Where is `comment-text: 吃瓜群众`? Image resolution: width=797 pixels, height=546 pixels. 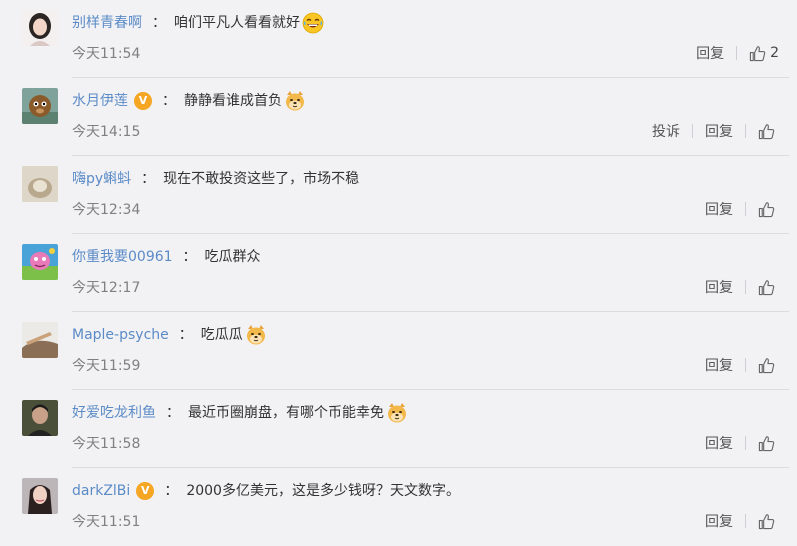
comment-text: 吃瓜群众 is located at coordinates (232, 257).